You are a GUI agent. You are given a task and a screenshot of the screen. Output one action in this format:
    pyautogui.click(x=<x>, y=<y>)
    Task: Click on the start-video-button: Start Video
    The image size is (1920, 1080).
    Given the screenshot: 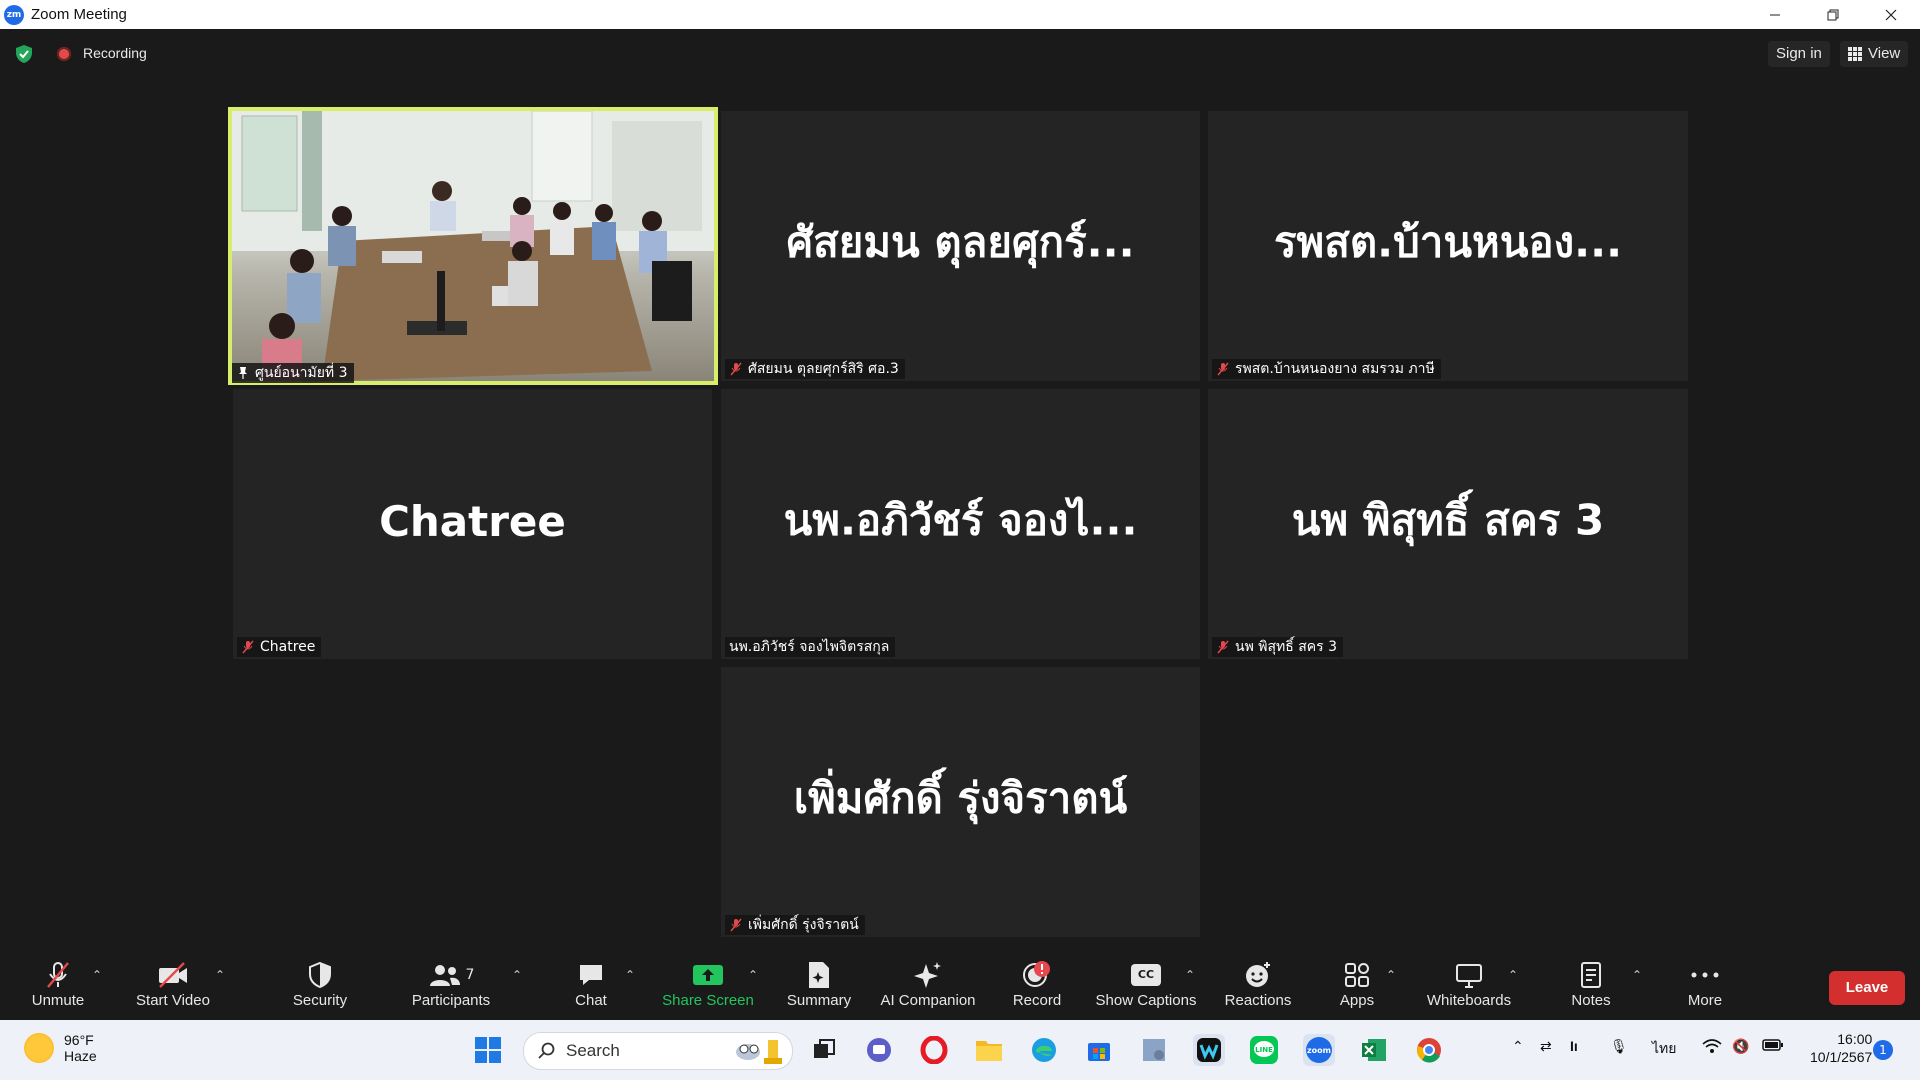 What is the action you would take?
    pyautogui.click(x=173, y=988)
    